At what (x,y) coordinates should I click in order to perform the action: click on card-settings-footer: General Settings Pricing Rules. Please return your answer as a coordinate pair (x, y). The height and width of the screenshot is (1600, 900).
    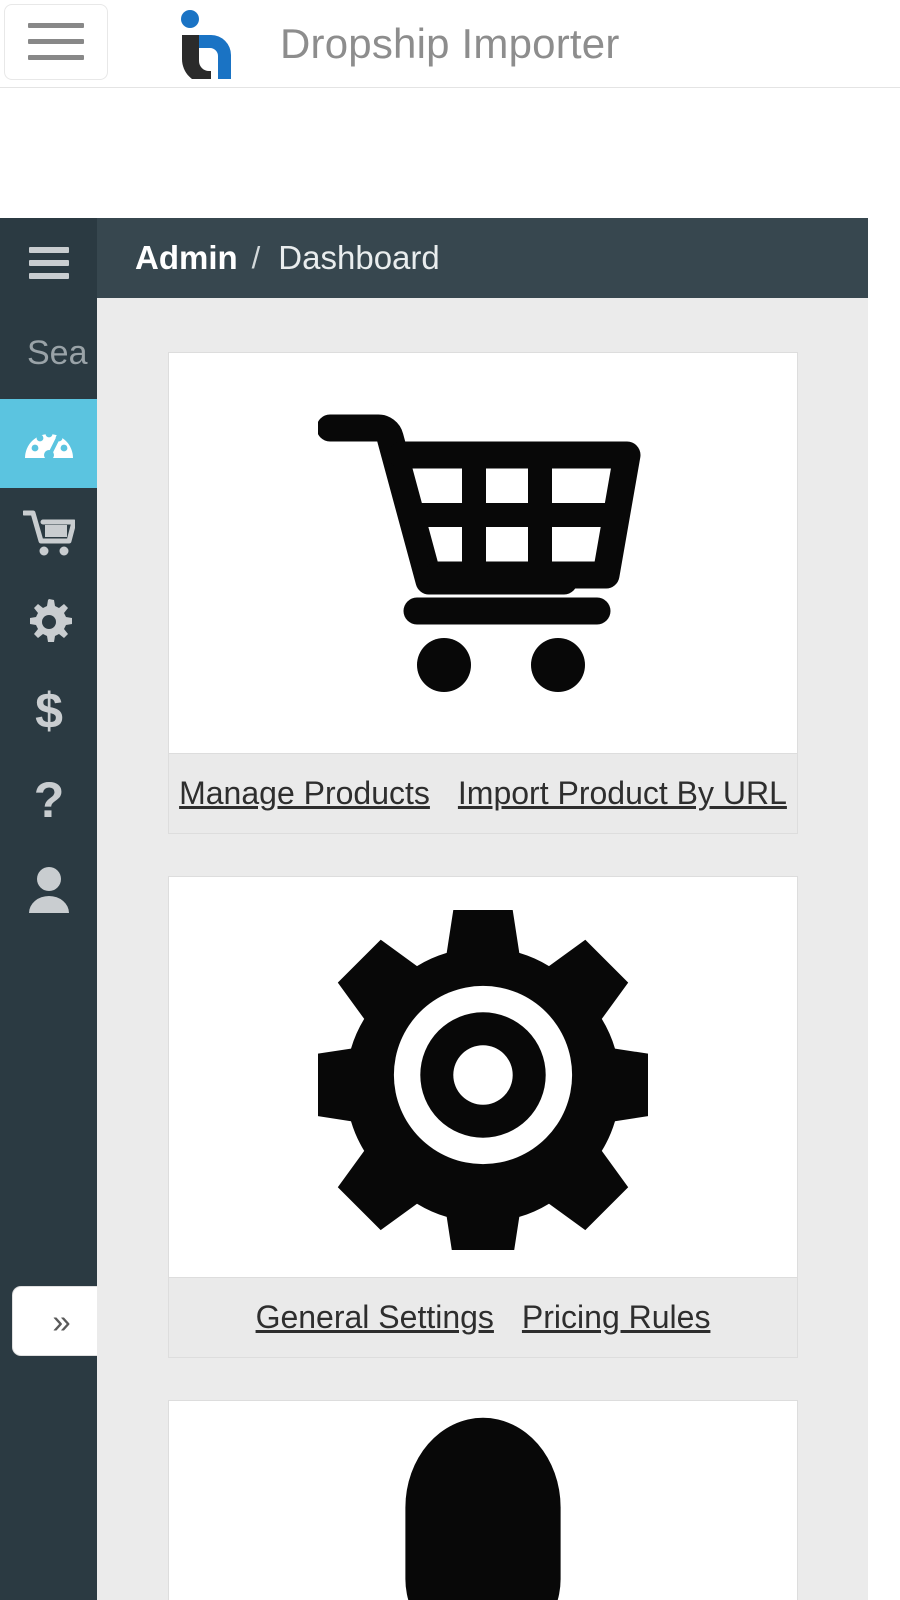
    Looking at the image, I should click on (483, 1317).